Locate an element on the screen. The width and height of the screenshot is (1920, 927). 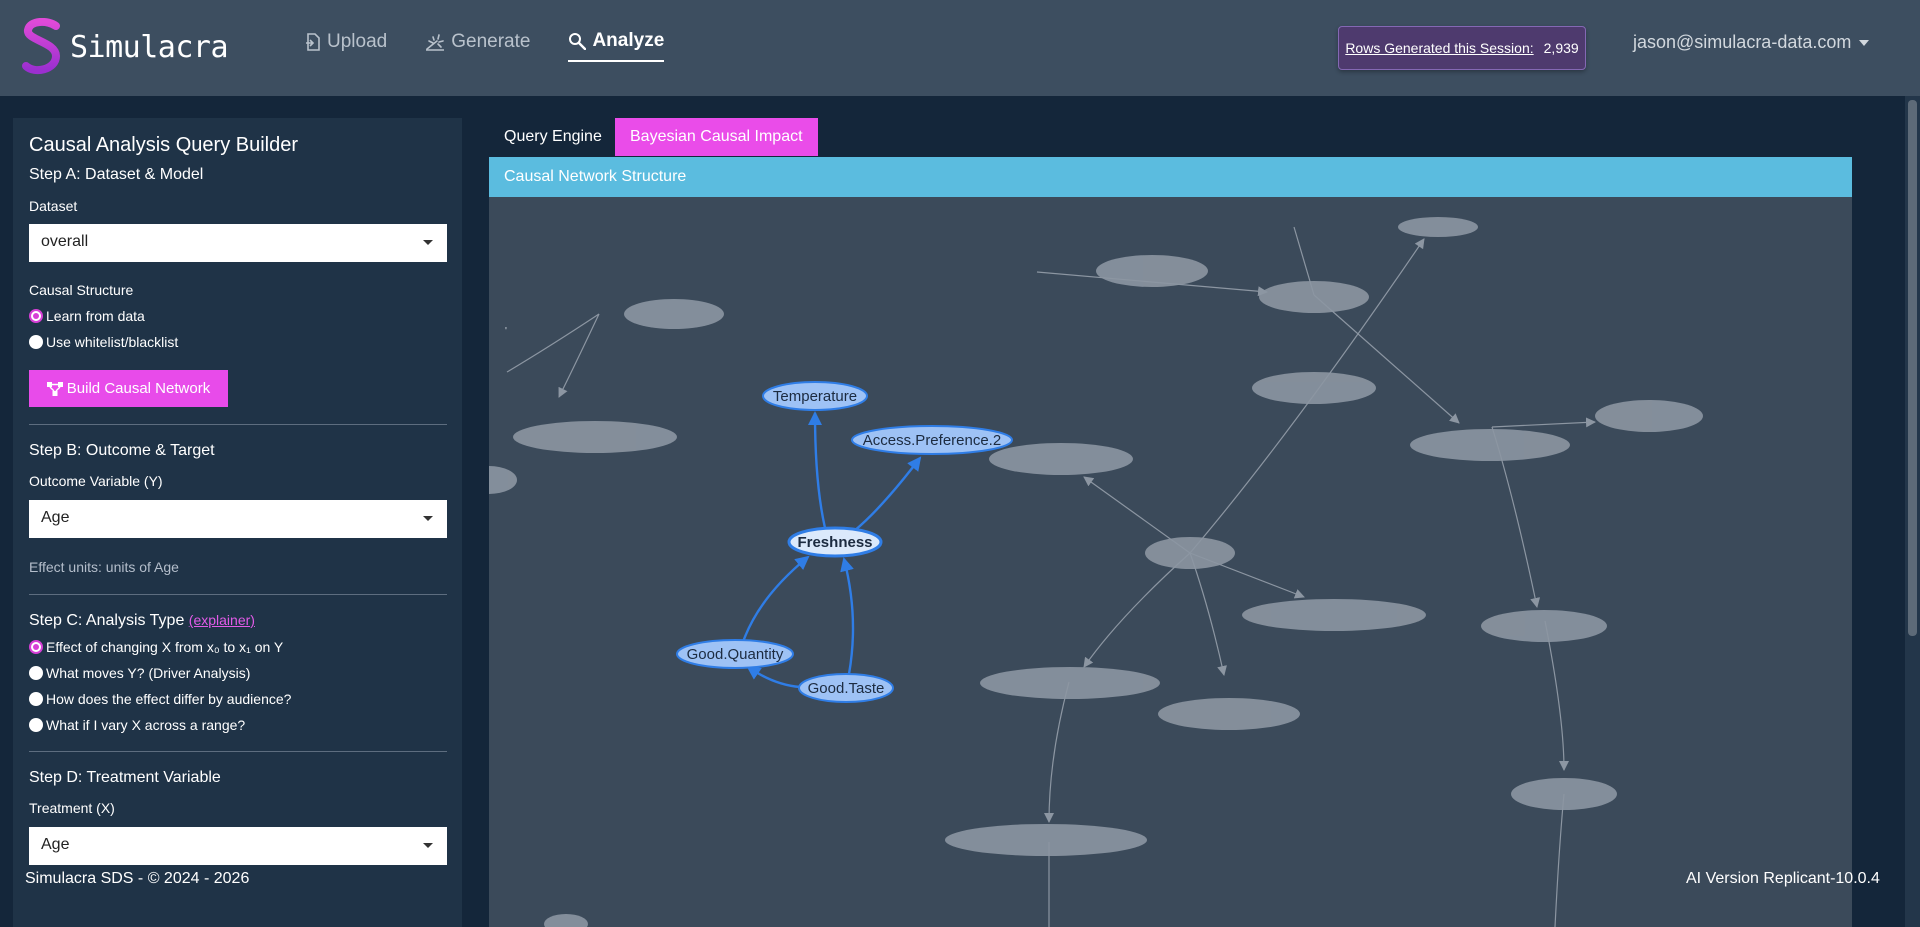
node-access-preference-label: Access.Preference.2 is located at coordinates (932, 440).